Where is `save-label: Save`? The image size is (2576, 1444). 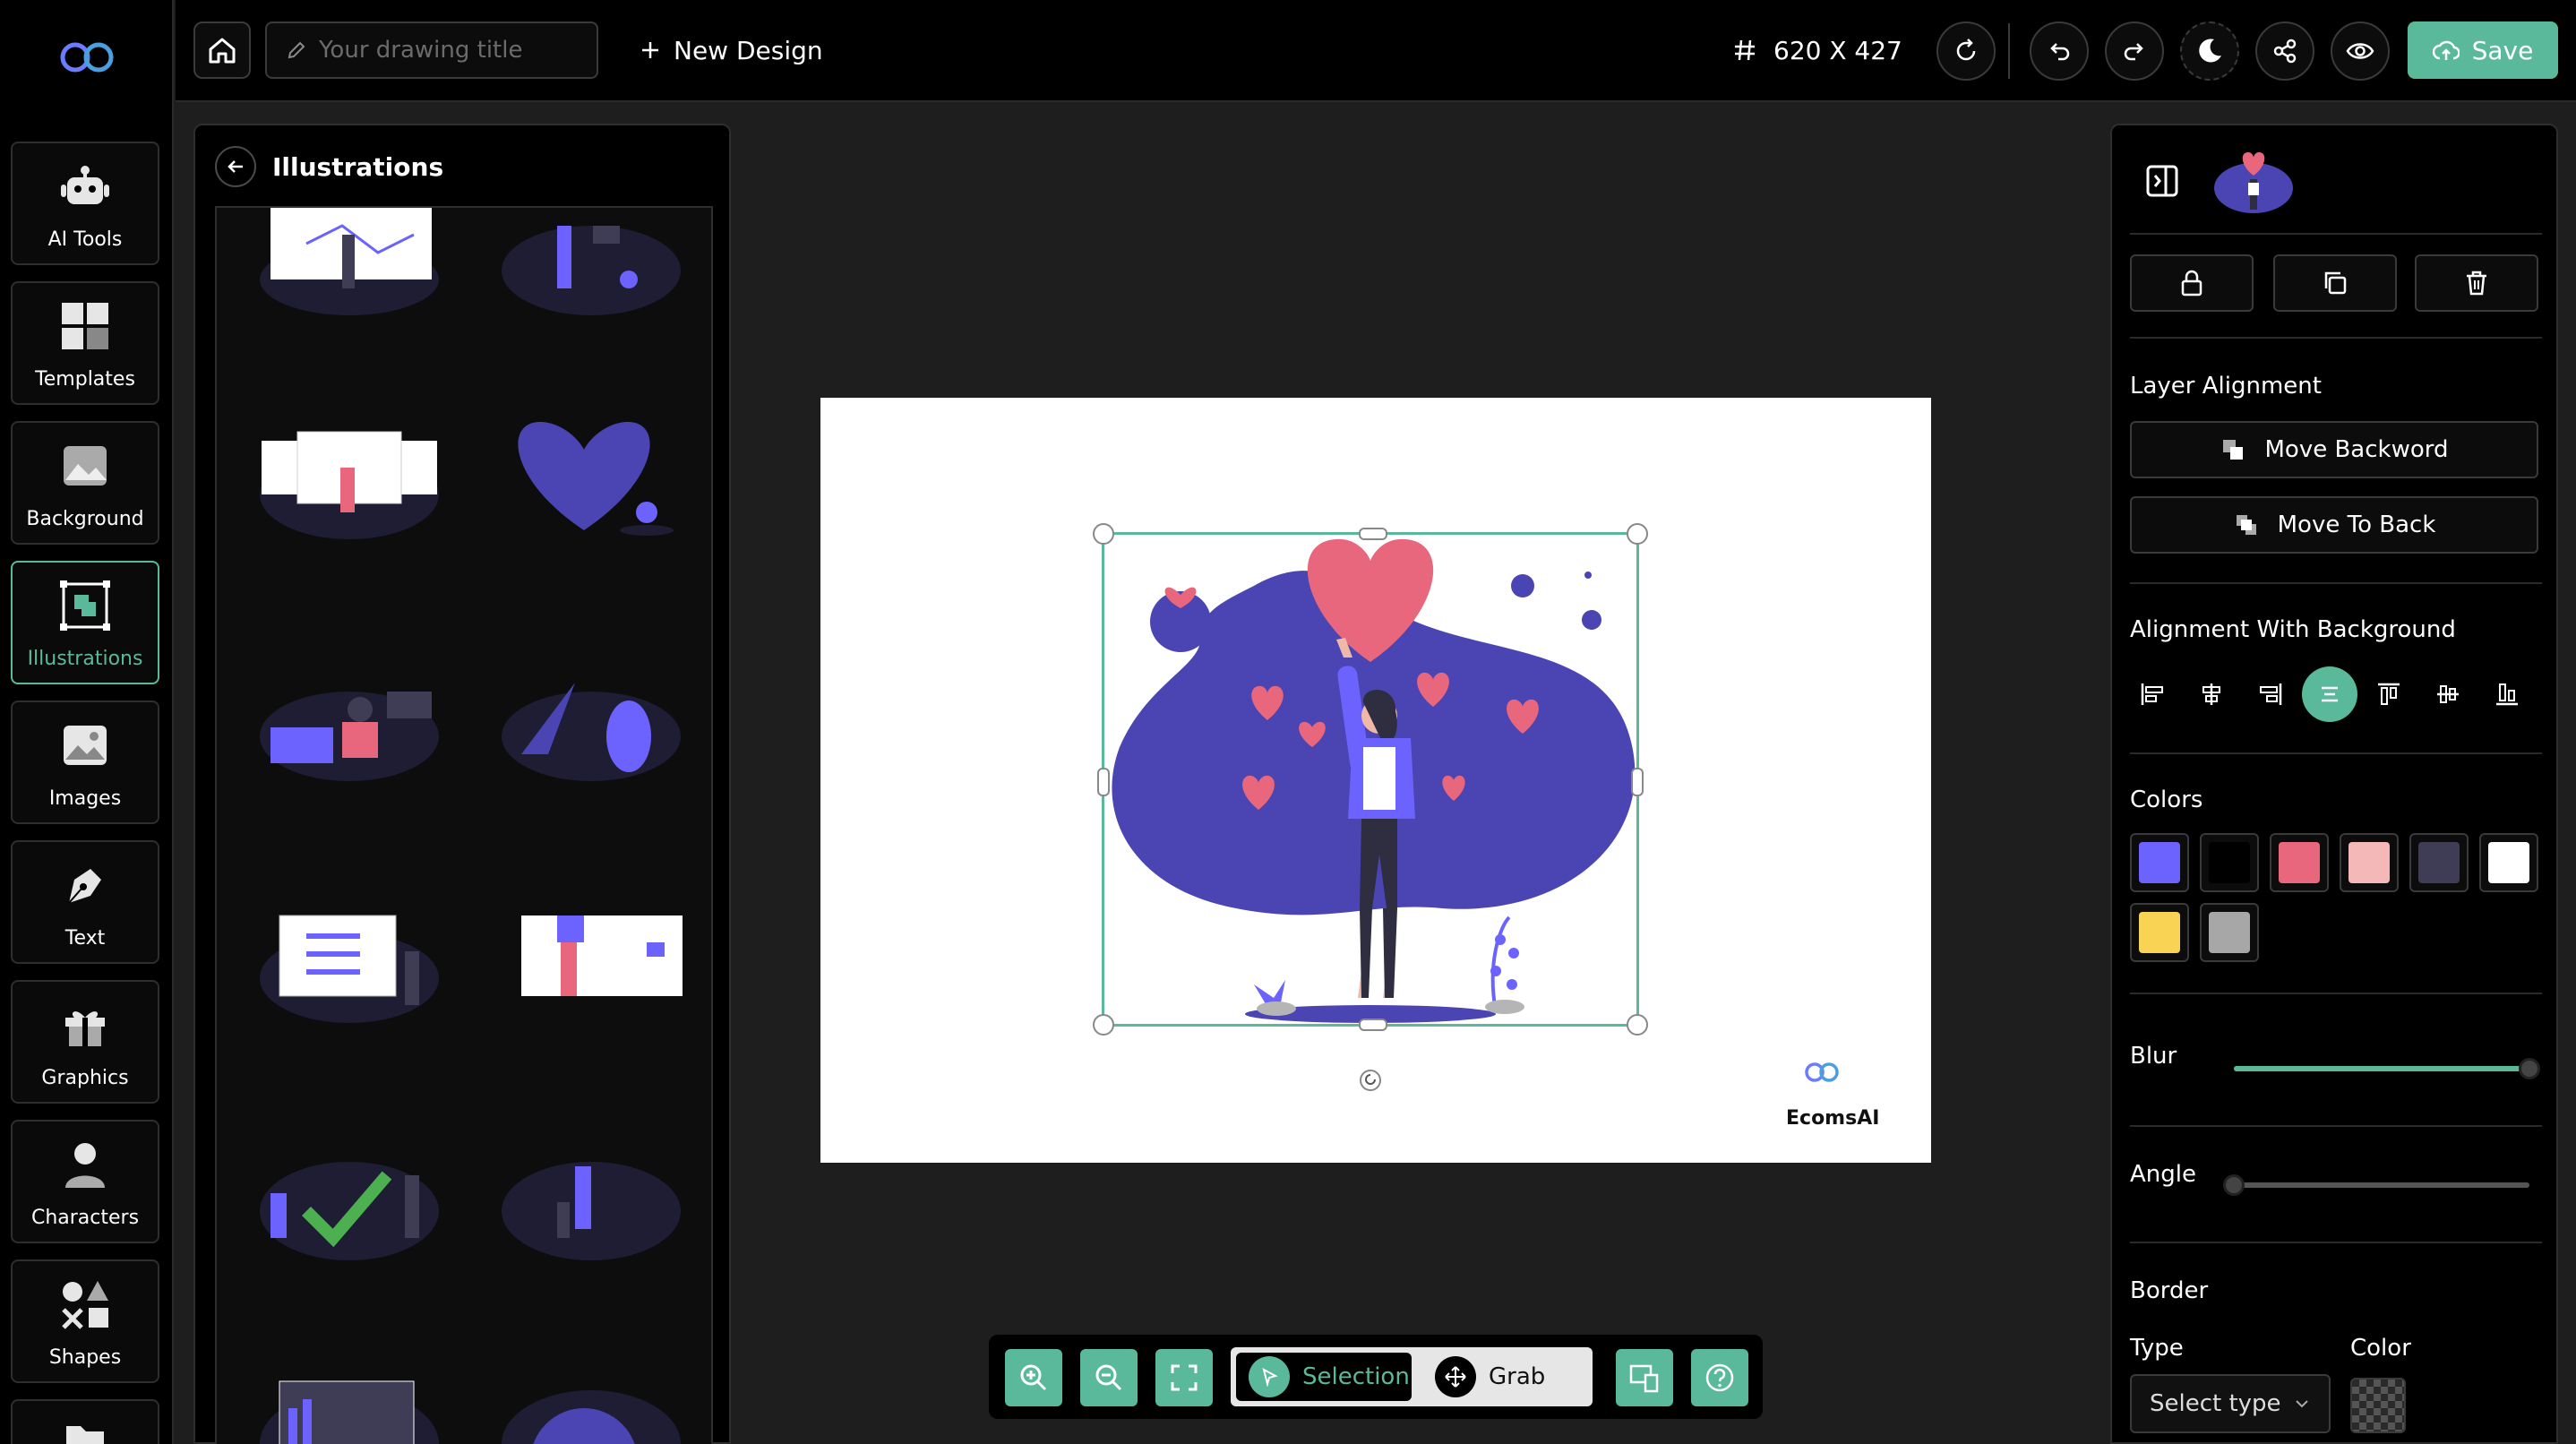 save-label: Save is located at coordinates (2502, 50).